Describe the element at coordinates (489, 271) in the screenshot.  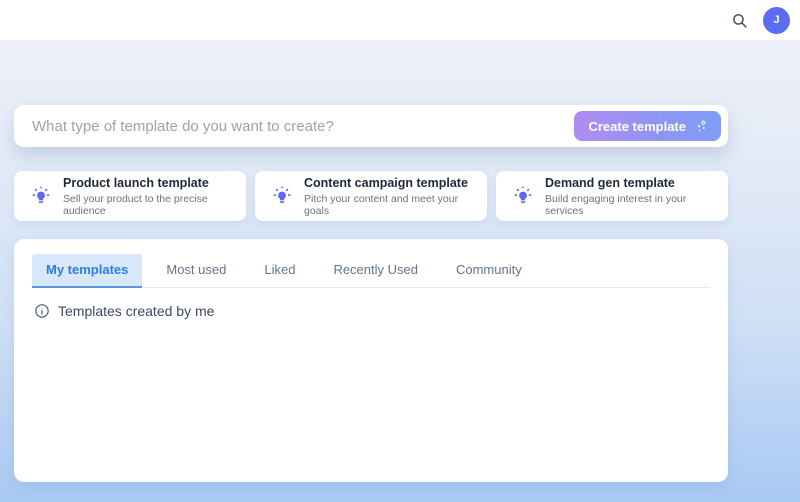
I see `tab-community: Community` at that location.